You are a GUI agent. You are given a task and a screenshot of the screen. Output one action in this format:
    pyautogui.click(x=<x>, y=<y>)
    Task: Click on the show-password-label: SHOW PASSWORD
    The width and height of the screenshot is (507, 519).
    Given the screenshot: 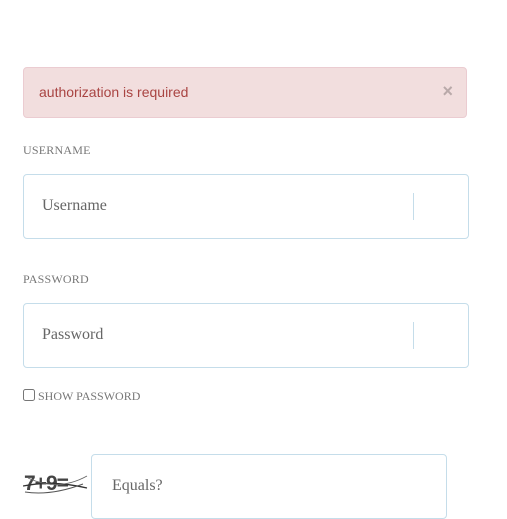 What is the action you would take?
    pyautogui.click(x=89, y=396)
    